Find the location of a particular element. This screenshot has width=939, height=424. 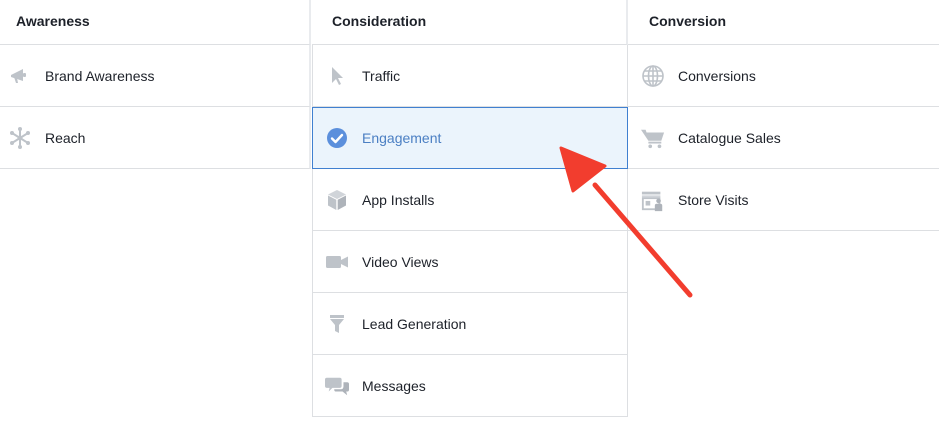

box-icon is located at coordinates (337, 200).